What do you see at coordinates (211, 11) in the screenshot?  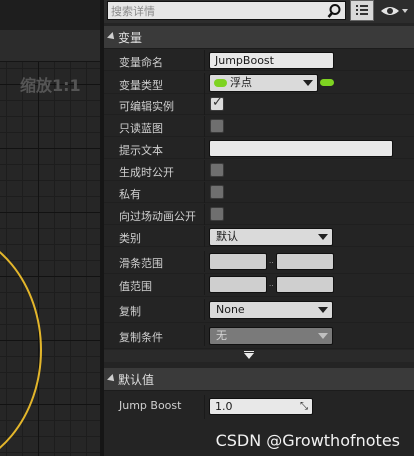 I see `search-input` at bounding box center [211, 11].